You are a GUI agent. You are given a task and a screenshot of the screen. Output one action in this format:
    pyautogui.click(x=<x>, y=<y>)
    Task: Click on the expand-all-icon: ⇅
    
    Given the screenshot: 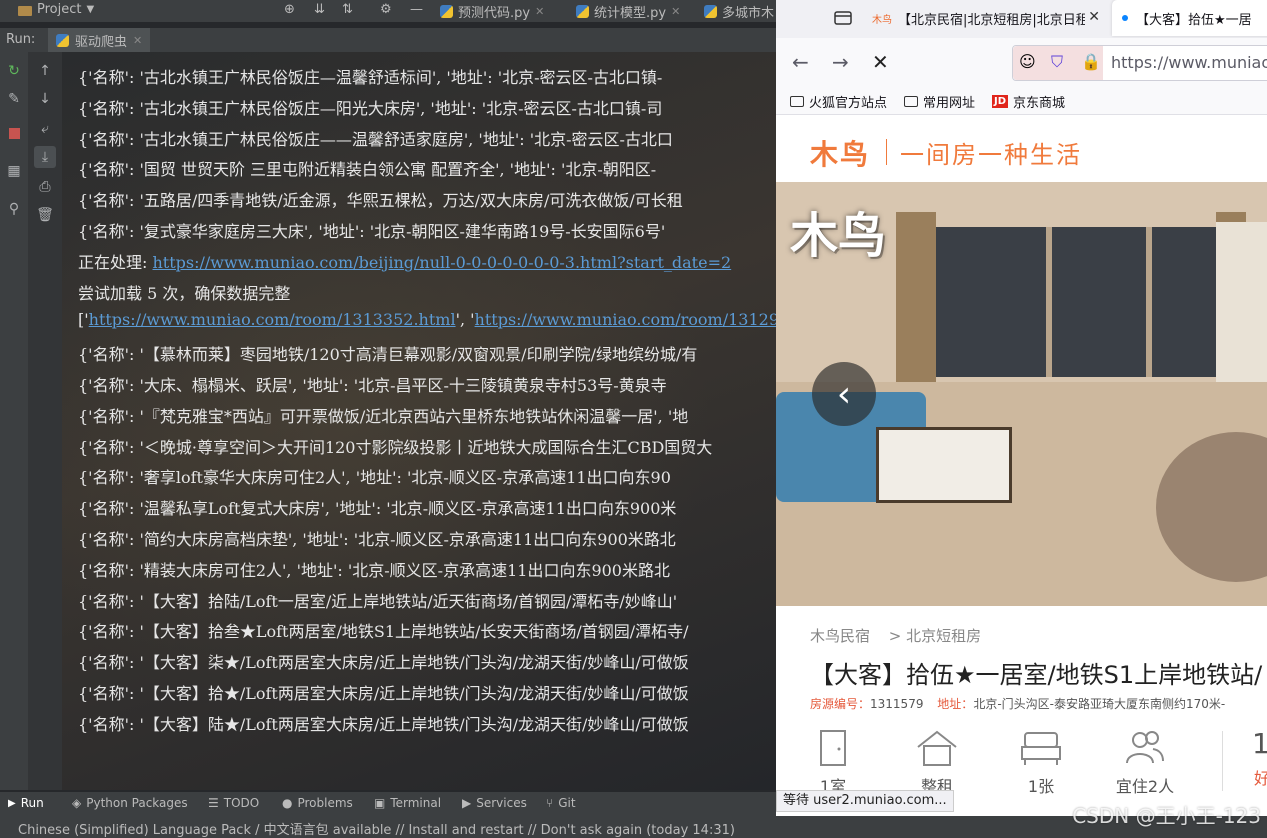 What is the action you would take?
    pyautogui.click(x=347, y=9)
    